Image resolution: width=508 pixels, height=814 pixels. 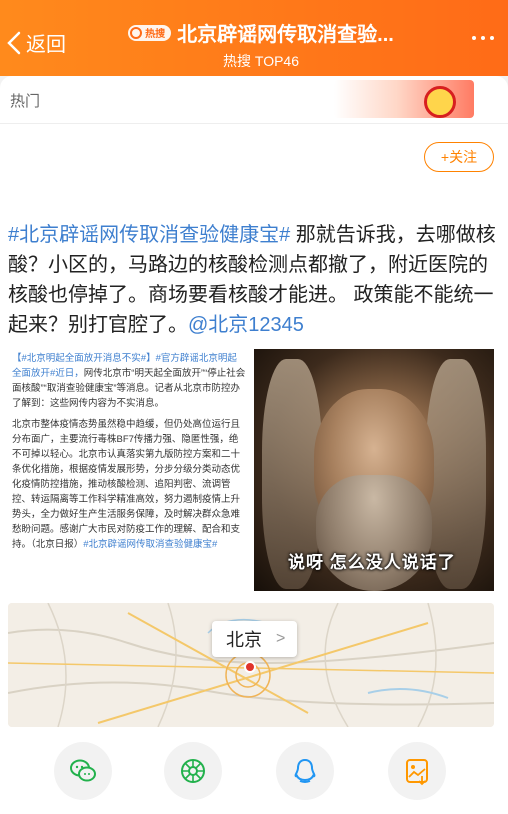 What do you see at coordinates (404, 99) in the screenshot?
I see `decorative-banner` at bounding box center [404, 99].